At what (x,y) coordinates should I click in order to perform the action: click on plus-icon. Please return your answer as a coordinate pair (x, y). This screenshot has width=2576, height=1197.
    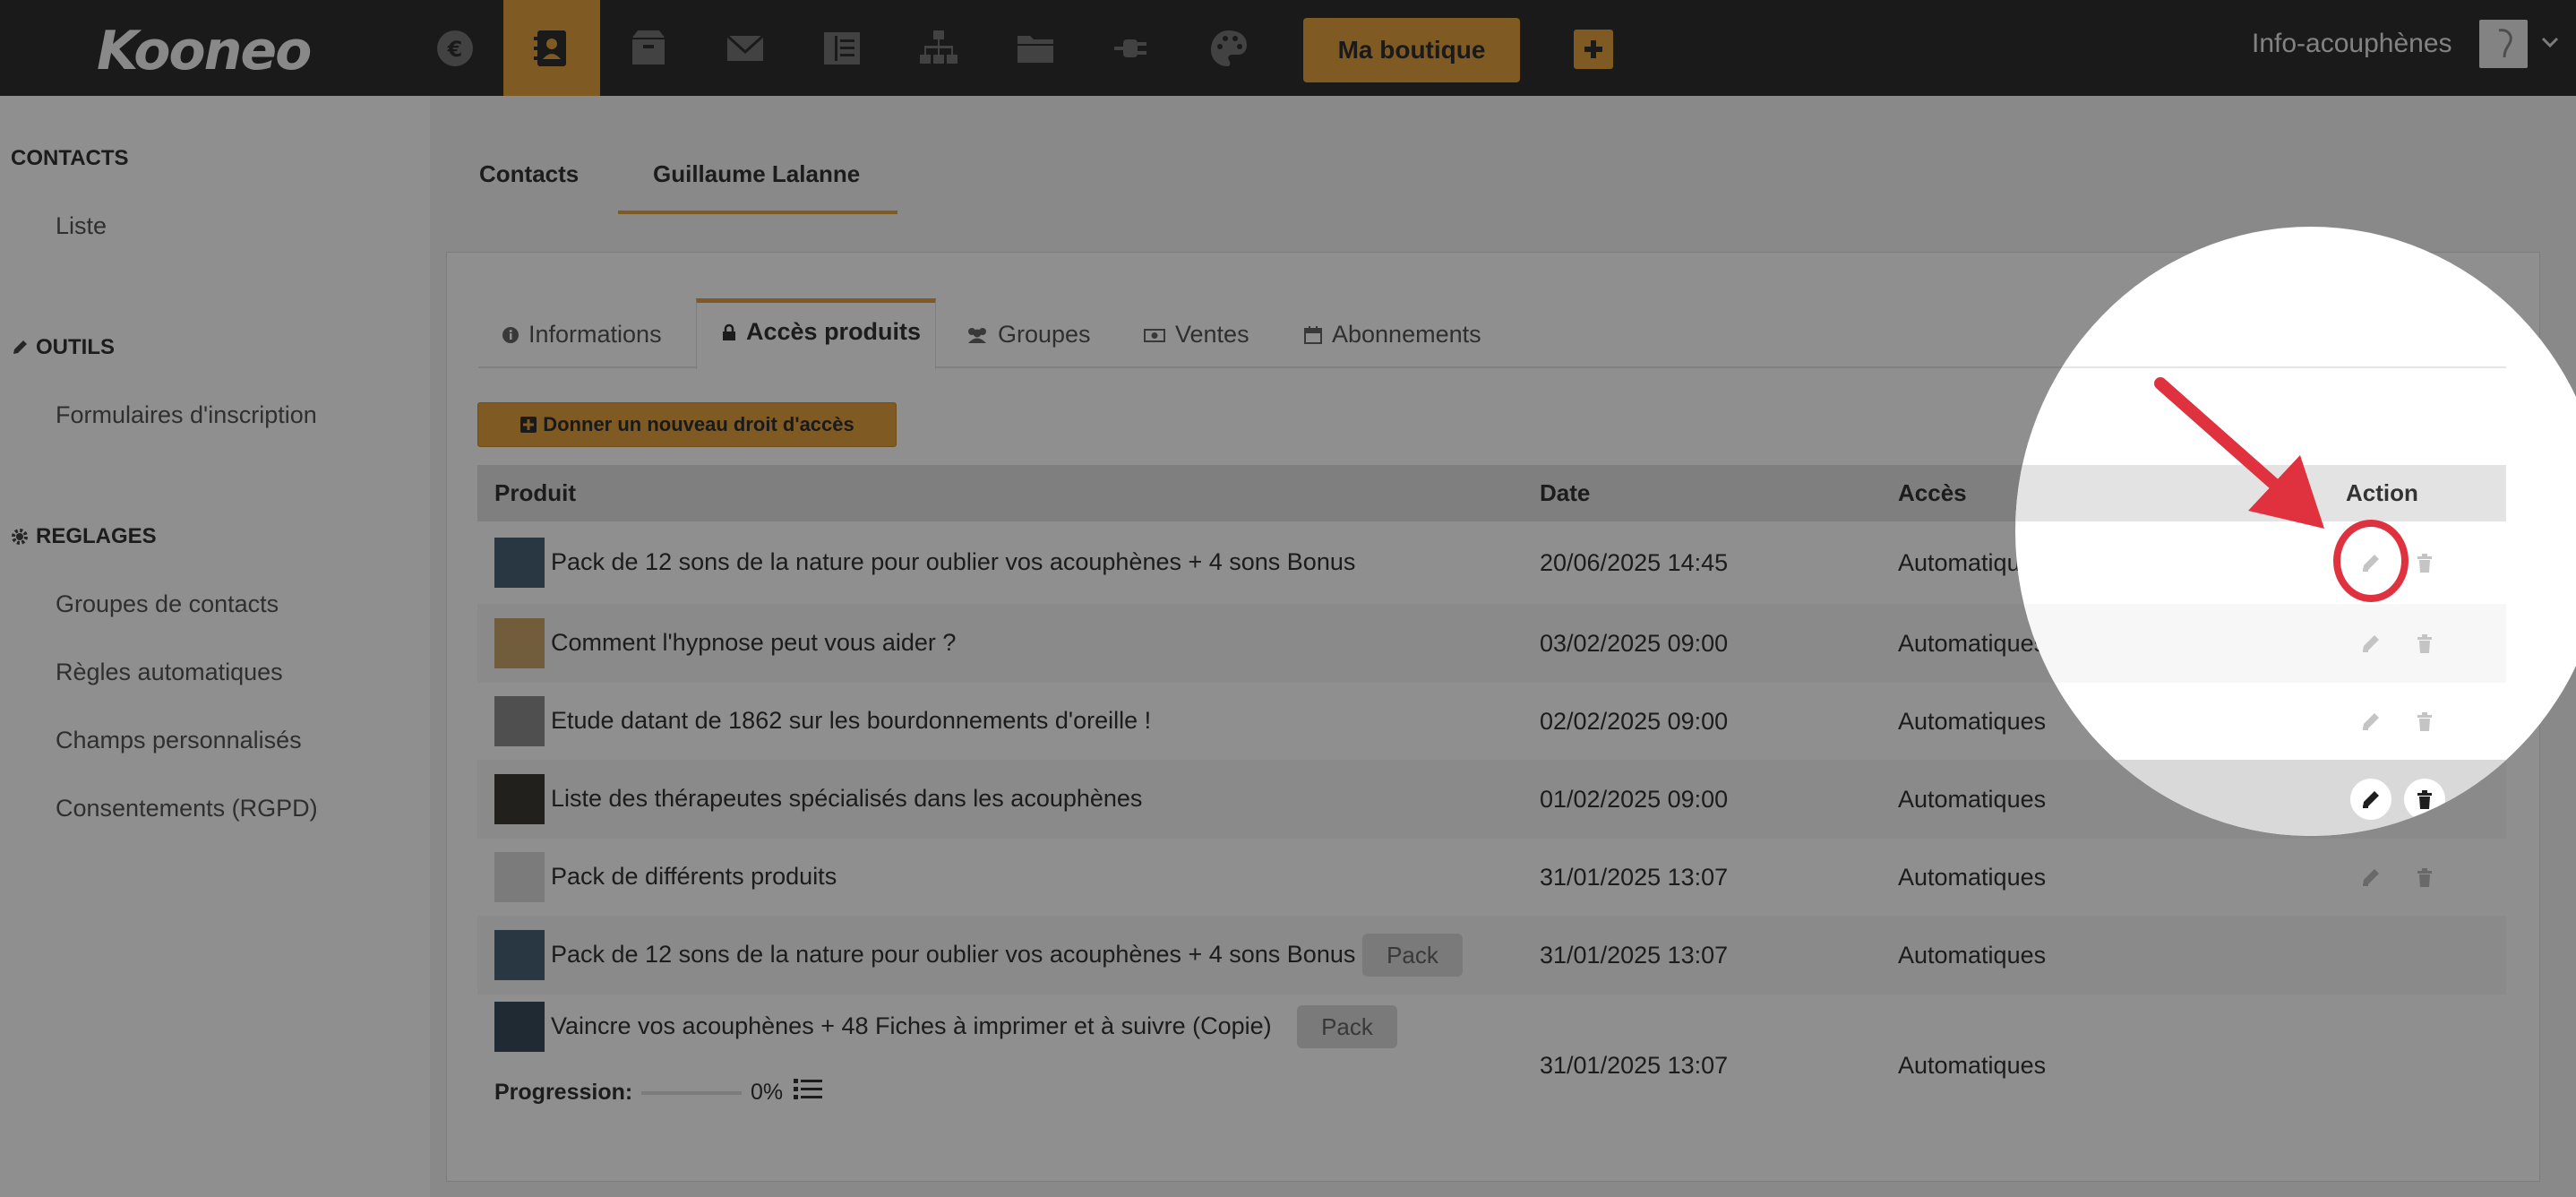
    Looking at the image, I should click on (1593, 49).